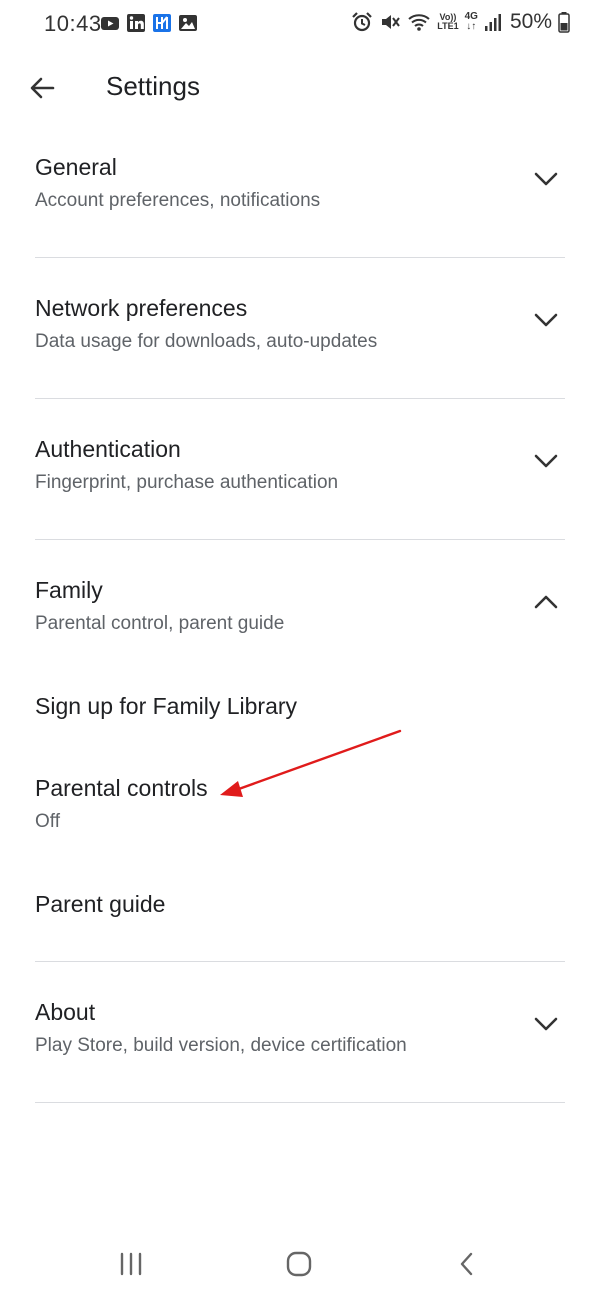  Describe the element at coordinates (65, 1012) in the screenshot. I see `section-title: About` at that location.